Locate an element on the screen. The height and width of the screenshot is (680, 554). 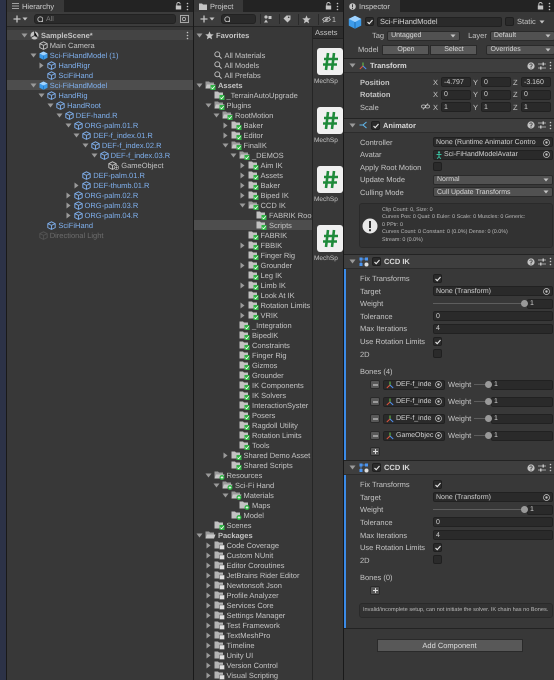
unlinked-chain-icon is located at coordinates (425, 106).